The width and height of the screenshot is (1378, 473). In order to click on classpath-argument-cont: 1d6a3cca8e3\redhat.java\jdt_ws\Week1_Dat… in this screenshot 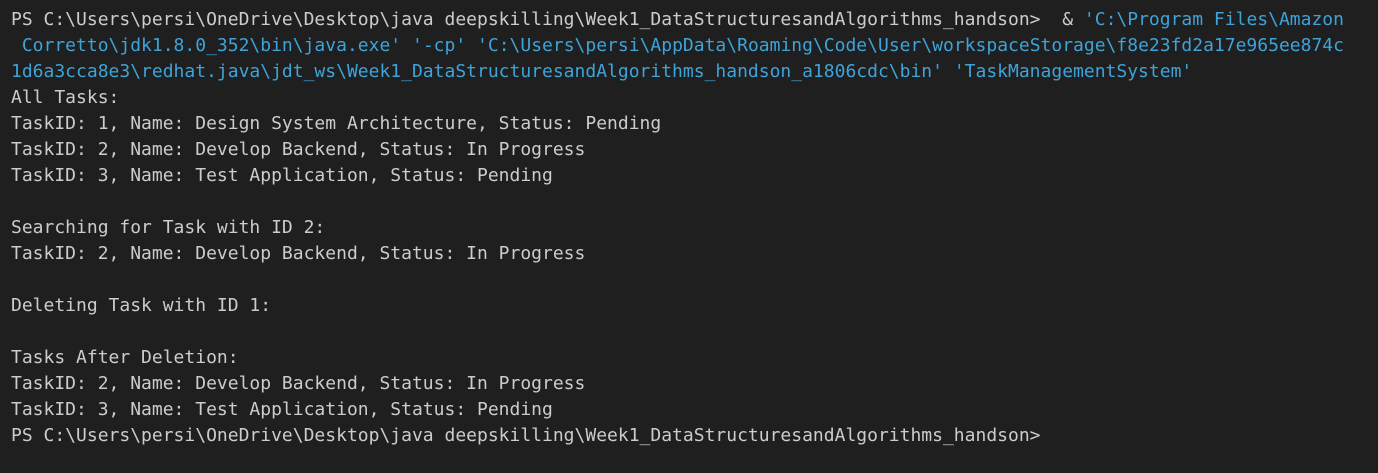, I will do `click(477, 71)`.